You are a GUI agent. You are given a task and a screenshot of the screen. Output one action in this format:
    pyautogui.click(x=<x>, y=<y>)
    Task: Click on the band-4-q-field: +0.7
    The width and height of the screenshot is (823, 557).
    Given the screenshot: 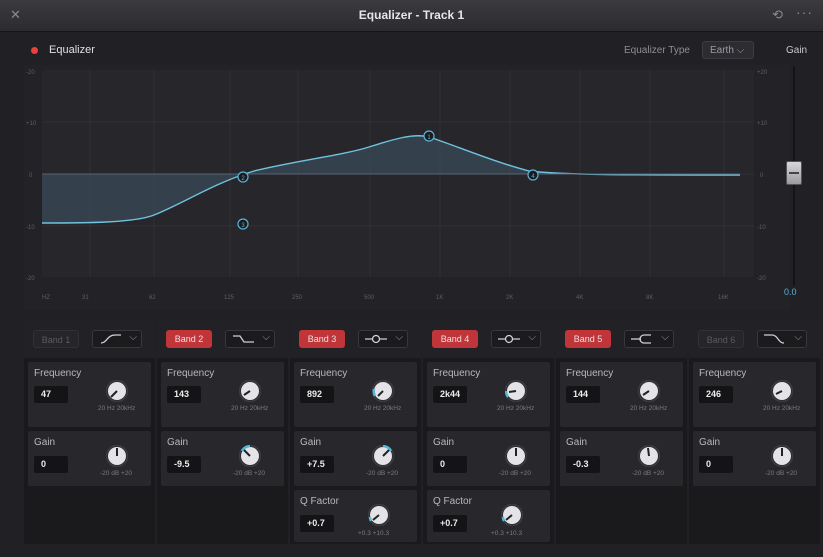 What is the action you would take?
    pyautogui.click(x=450, y=523)
    